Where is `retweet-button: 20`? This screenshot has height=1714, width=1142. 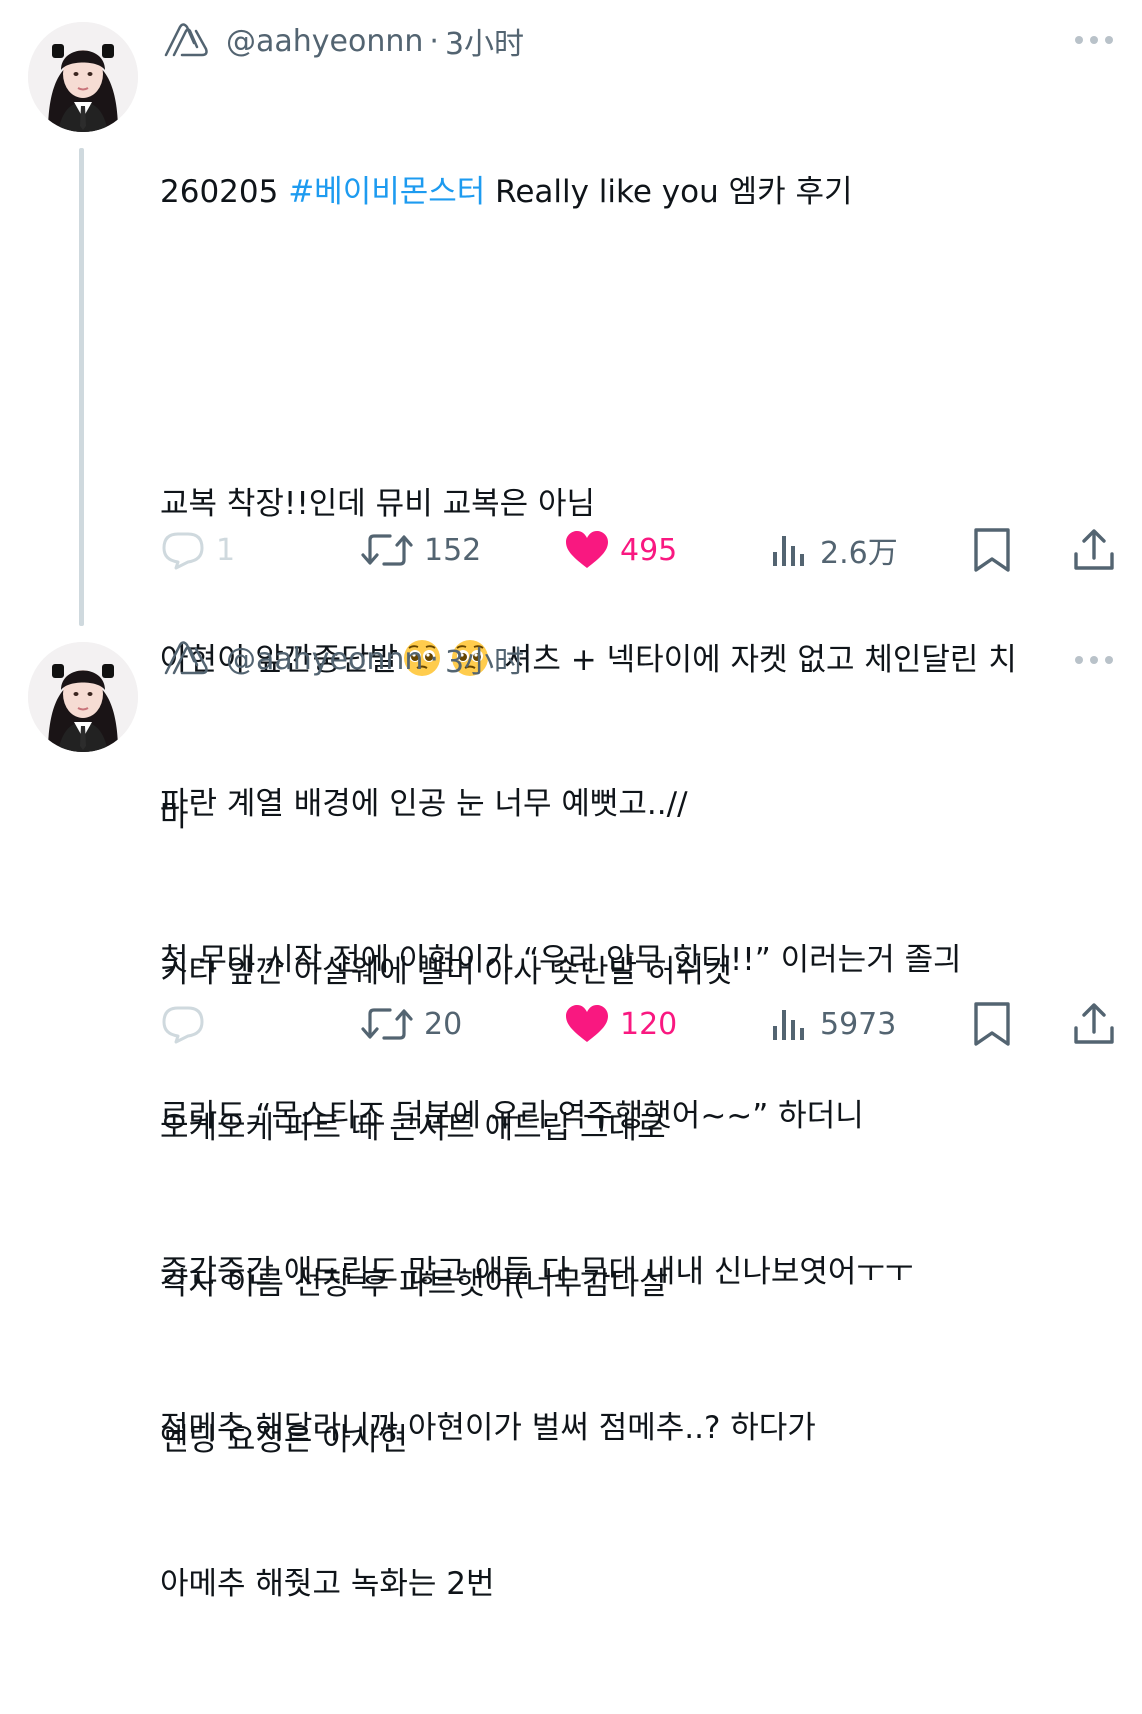
retweet-button: 20 is located at coordinates (411, 1024).